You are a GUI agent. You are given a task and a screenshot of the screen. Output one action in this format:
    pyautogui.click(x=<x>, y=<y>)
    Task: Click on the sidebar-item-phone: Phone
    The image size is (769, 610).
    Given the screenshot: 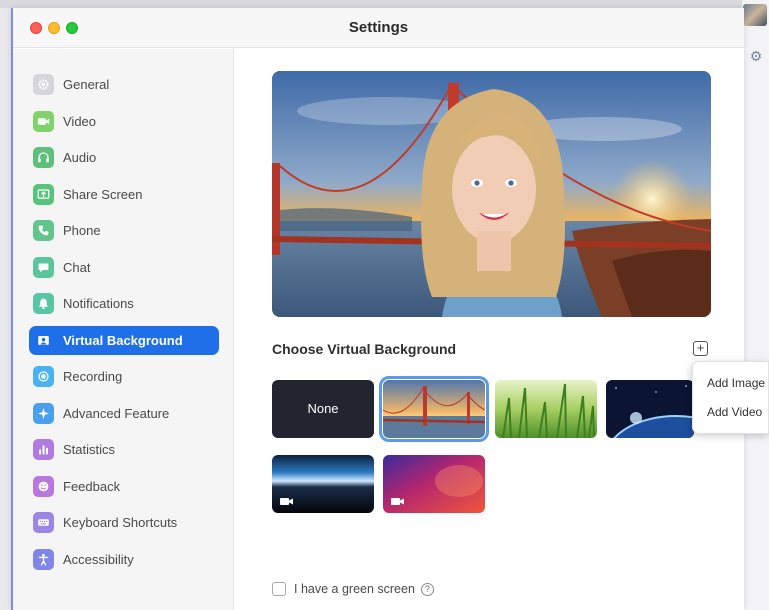 What is the action you would take?
    pyautogui.click(x=124, y=230)
    